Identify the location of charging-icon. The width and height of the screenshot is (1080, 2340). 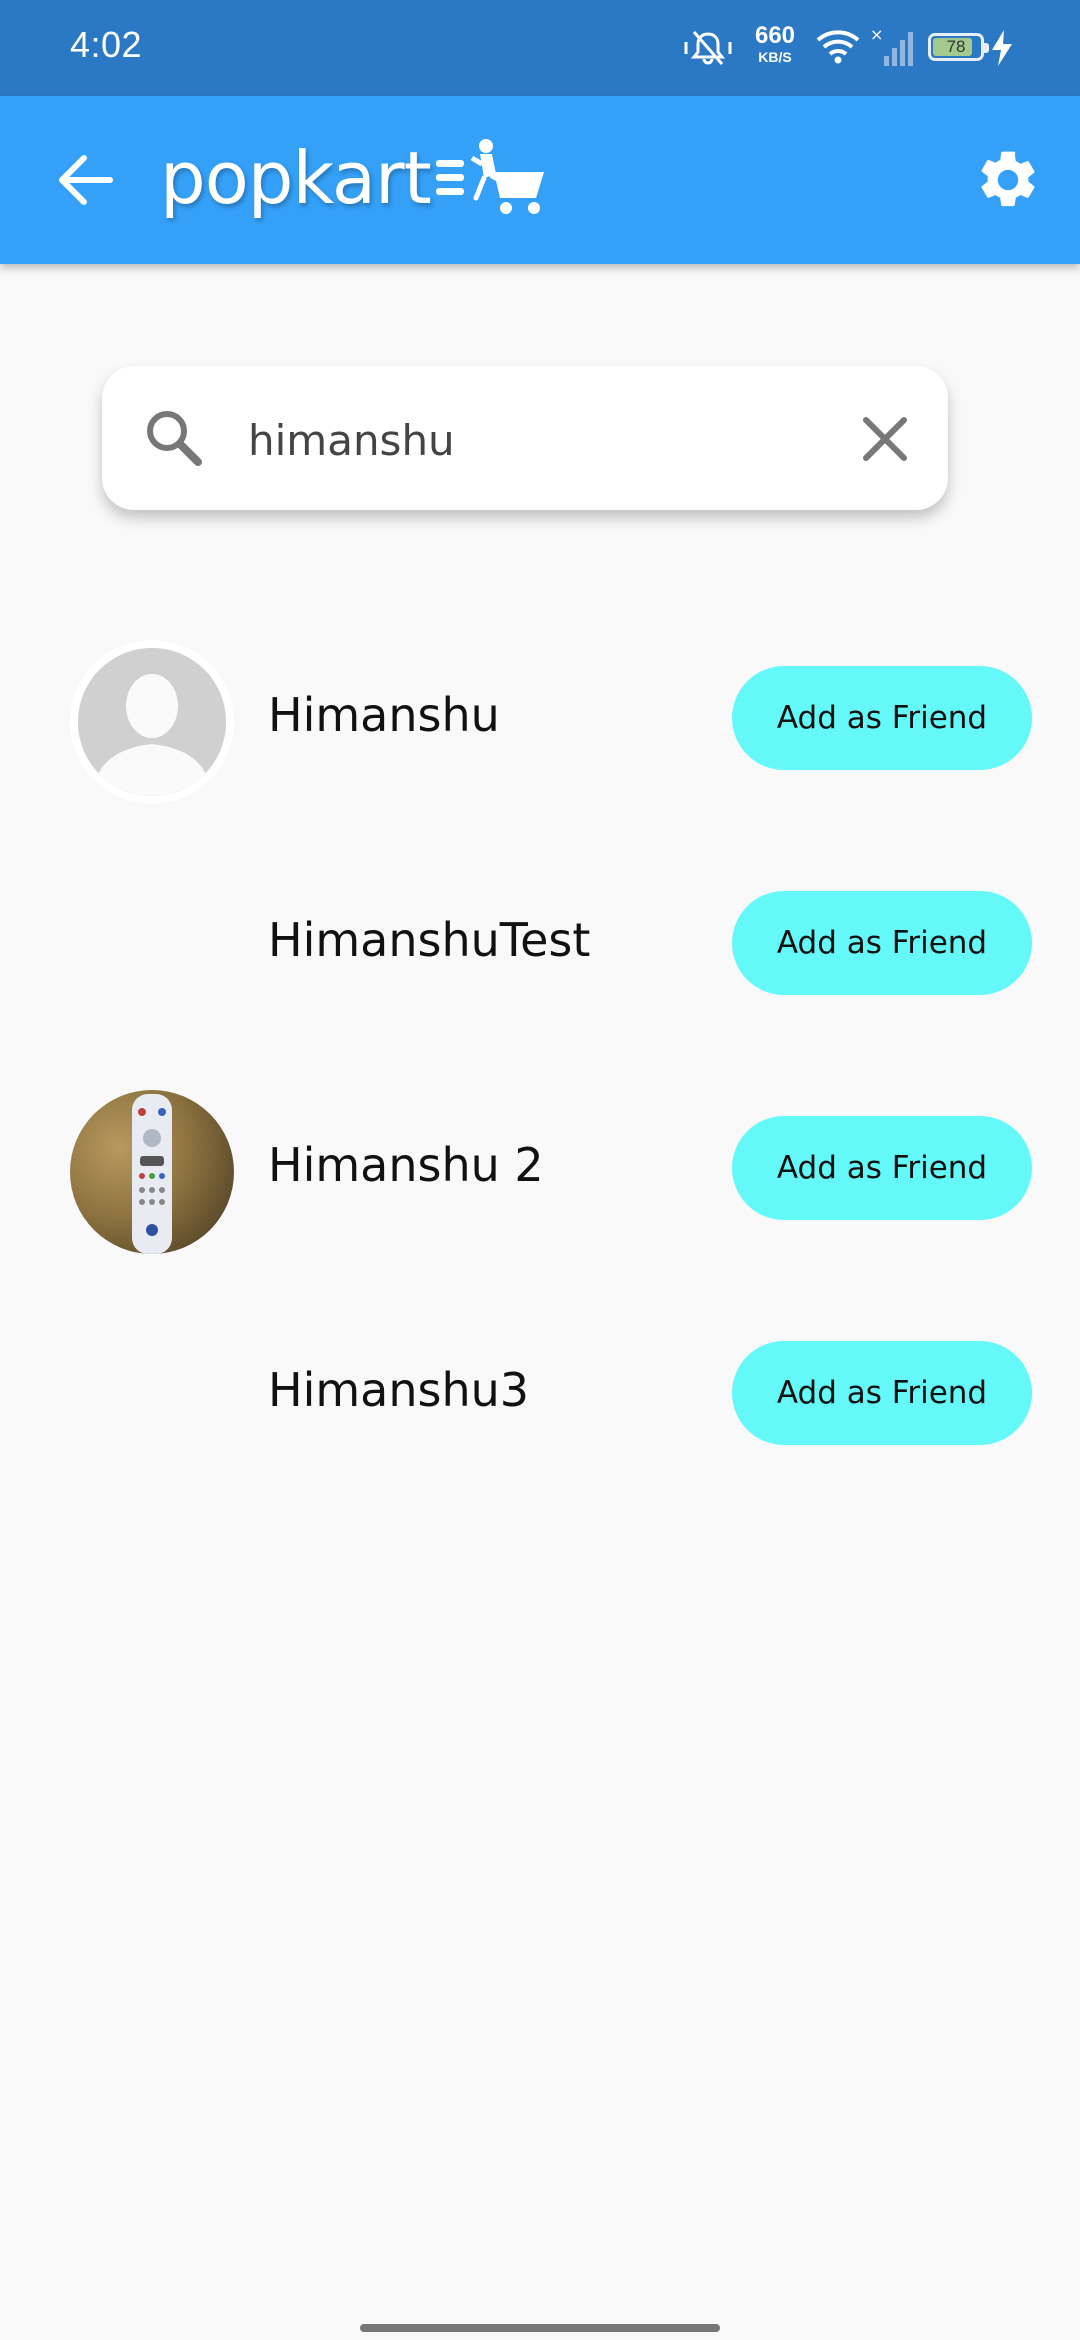
(1002, 50).